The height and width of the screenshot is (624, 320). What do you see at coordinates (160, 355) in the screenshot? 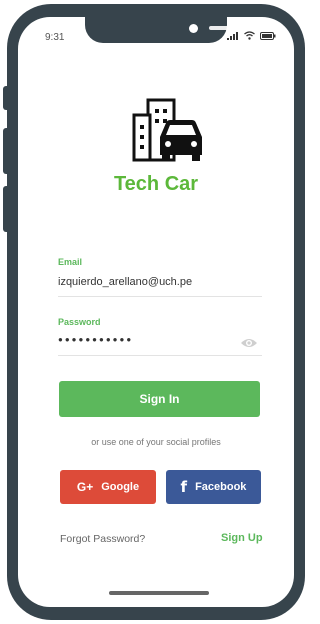
I see `password-underline` at bounding box center [160, 355].